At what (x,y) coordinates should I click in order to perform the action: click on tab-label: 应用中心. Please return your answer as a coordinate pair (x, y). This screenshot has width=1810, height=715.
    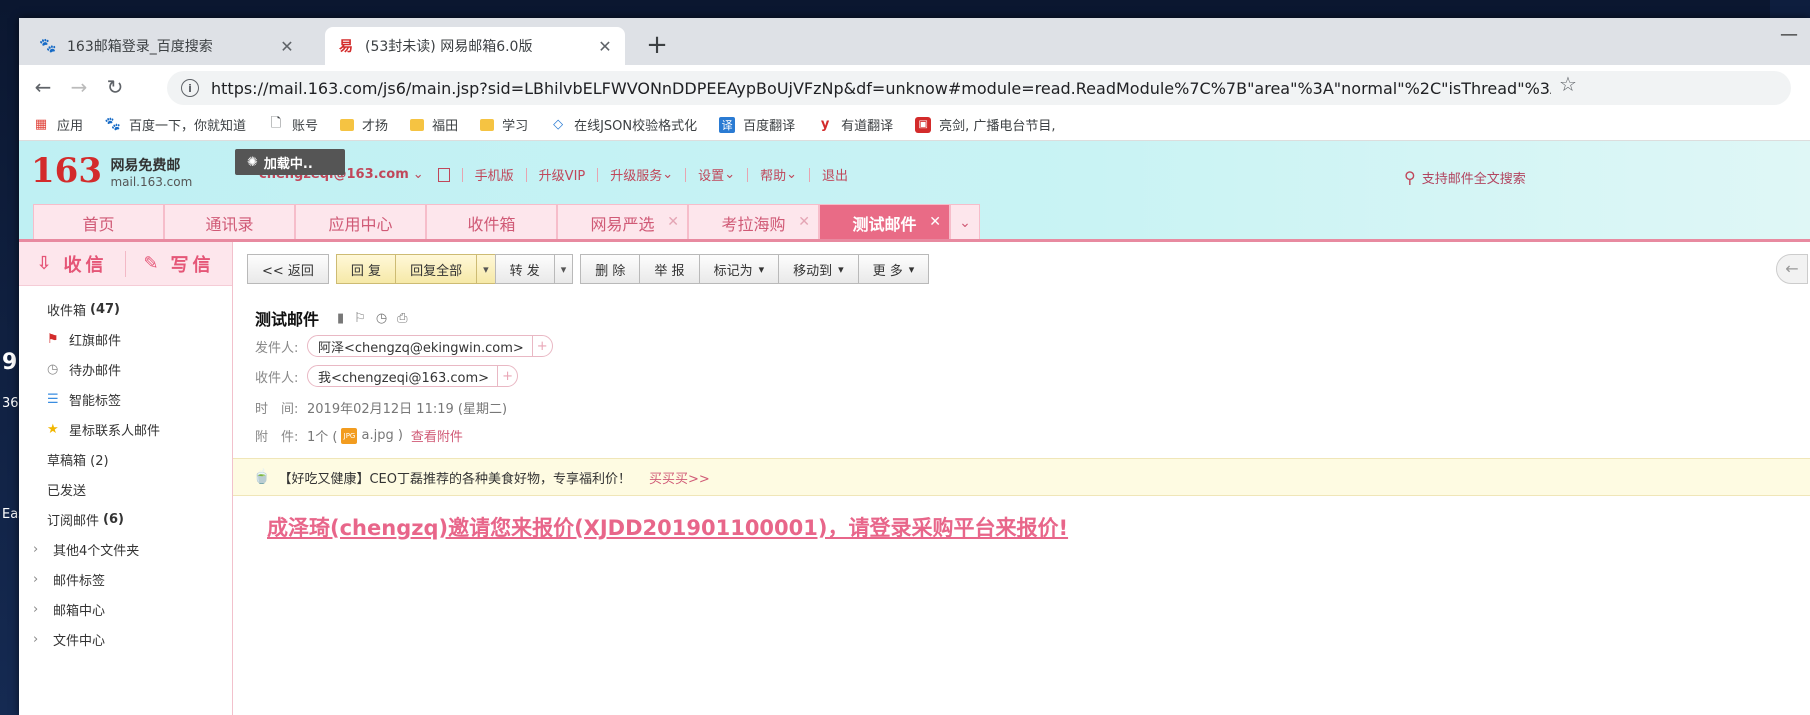
    Looking at the image, I should click on (360, 224).